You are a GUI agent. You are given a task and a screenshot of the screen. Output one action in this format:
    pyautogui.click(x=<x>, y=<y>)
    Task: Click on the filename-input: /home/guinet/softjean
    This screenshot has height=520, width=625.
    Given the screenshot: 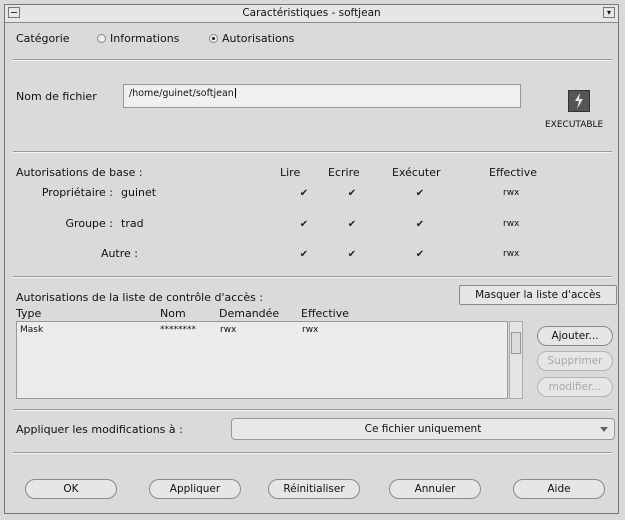 What is the action you would take?
    pyautogui.click(x=322, y=96)
    